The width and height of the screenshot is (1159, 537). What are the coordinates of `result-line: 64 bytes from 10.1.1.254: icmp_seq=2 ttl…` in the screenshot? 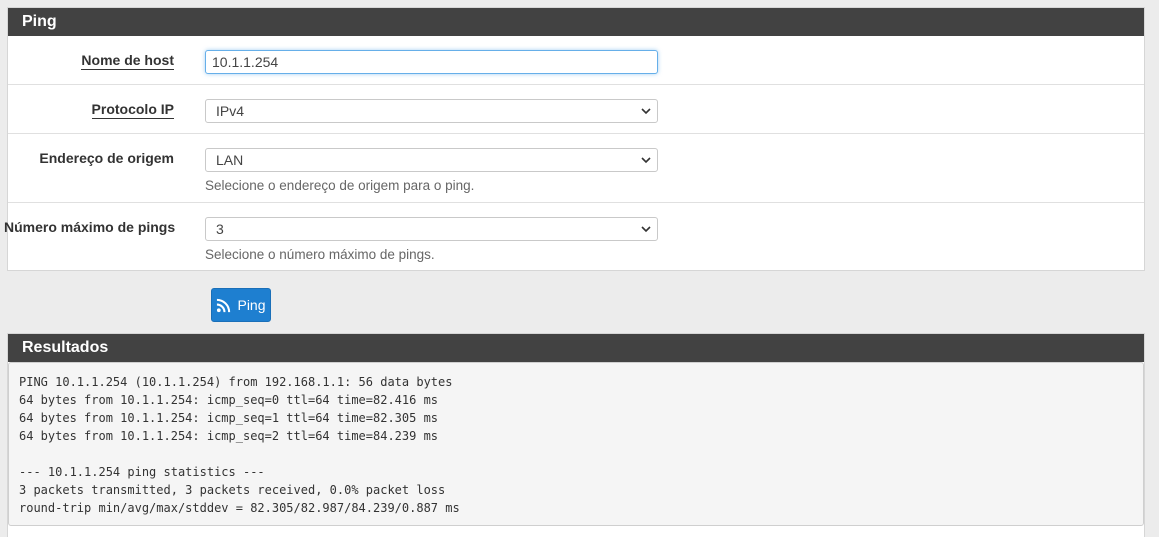 It's located at (229, 436).